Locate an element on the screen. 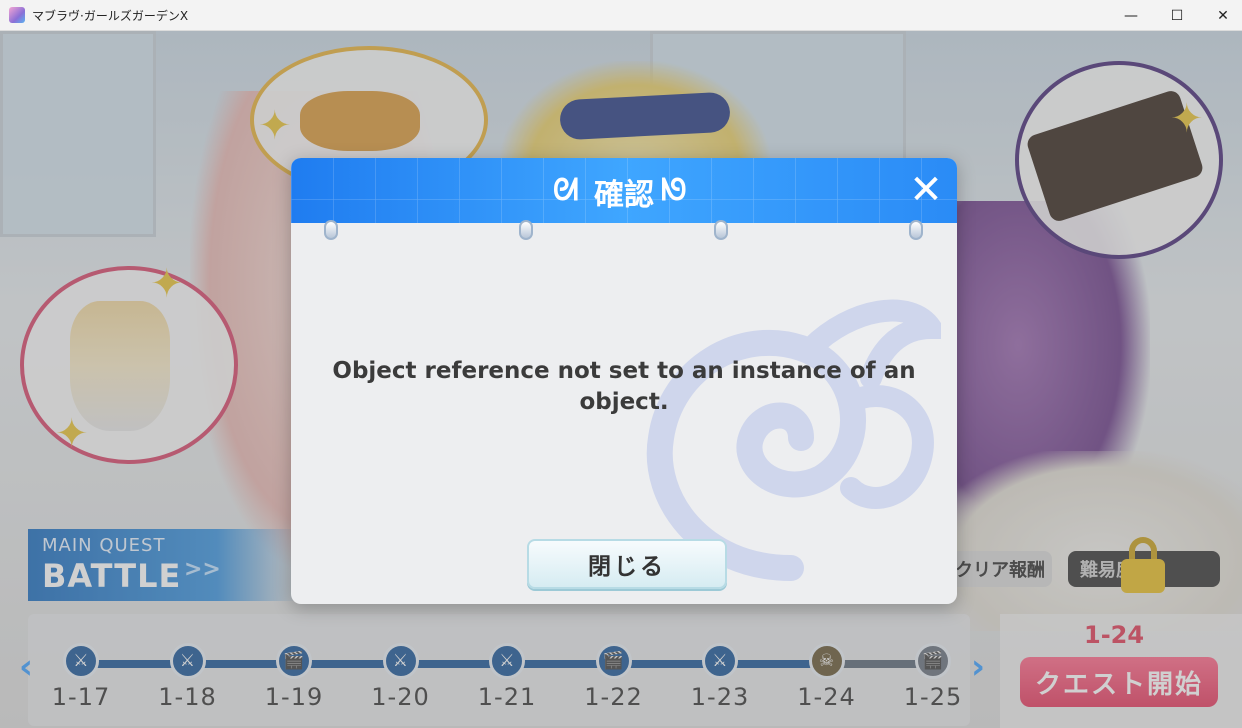 The image size is (1242, 728). maximize-button: ☐ is located at coordinates (1177, 15).